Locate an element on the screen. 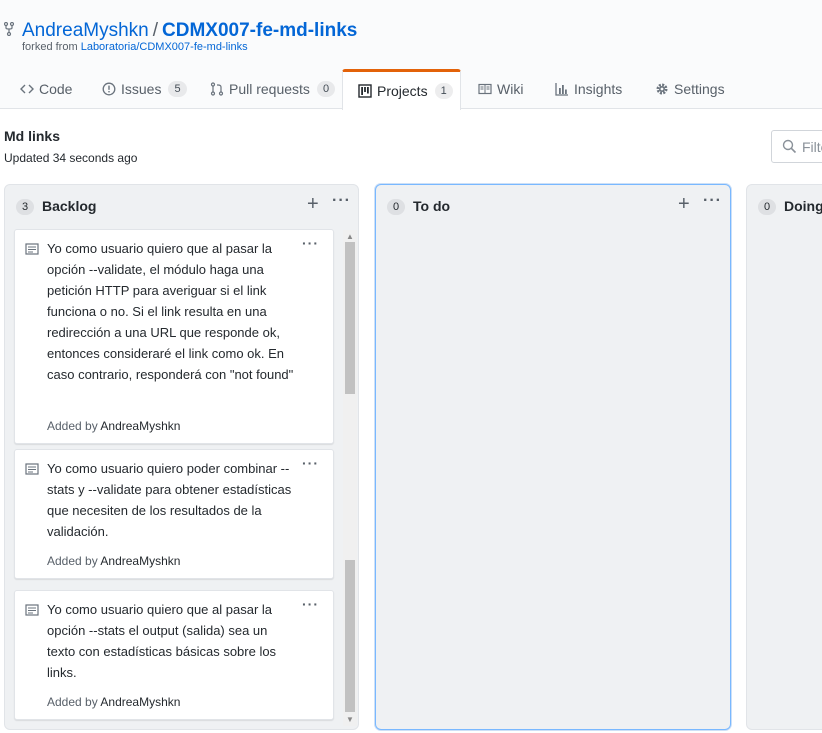  tab-code: Code is located at coordinates (46, 89).